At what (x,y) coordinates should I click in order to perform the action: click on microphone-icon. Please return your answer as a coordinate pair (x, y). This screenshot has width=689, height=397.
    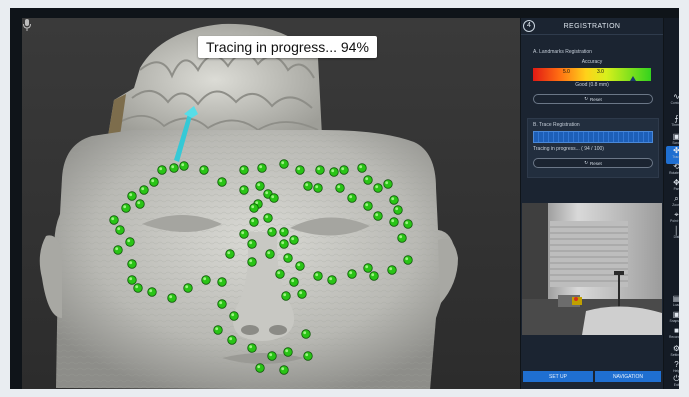
    Looking at the image, I should click on (27, 25).